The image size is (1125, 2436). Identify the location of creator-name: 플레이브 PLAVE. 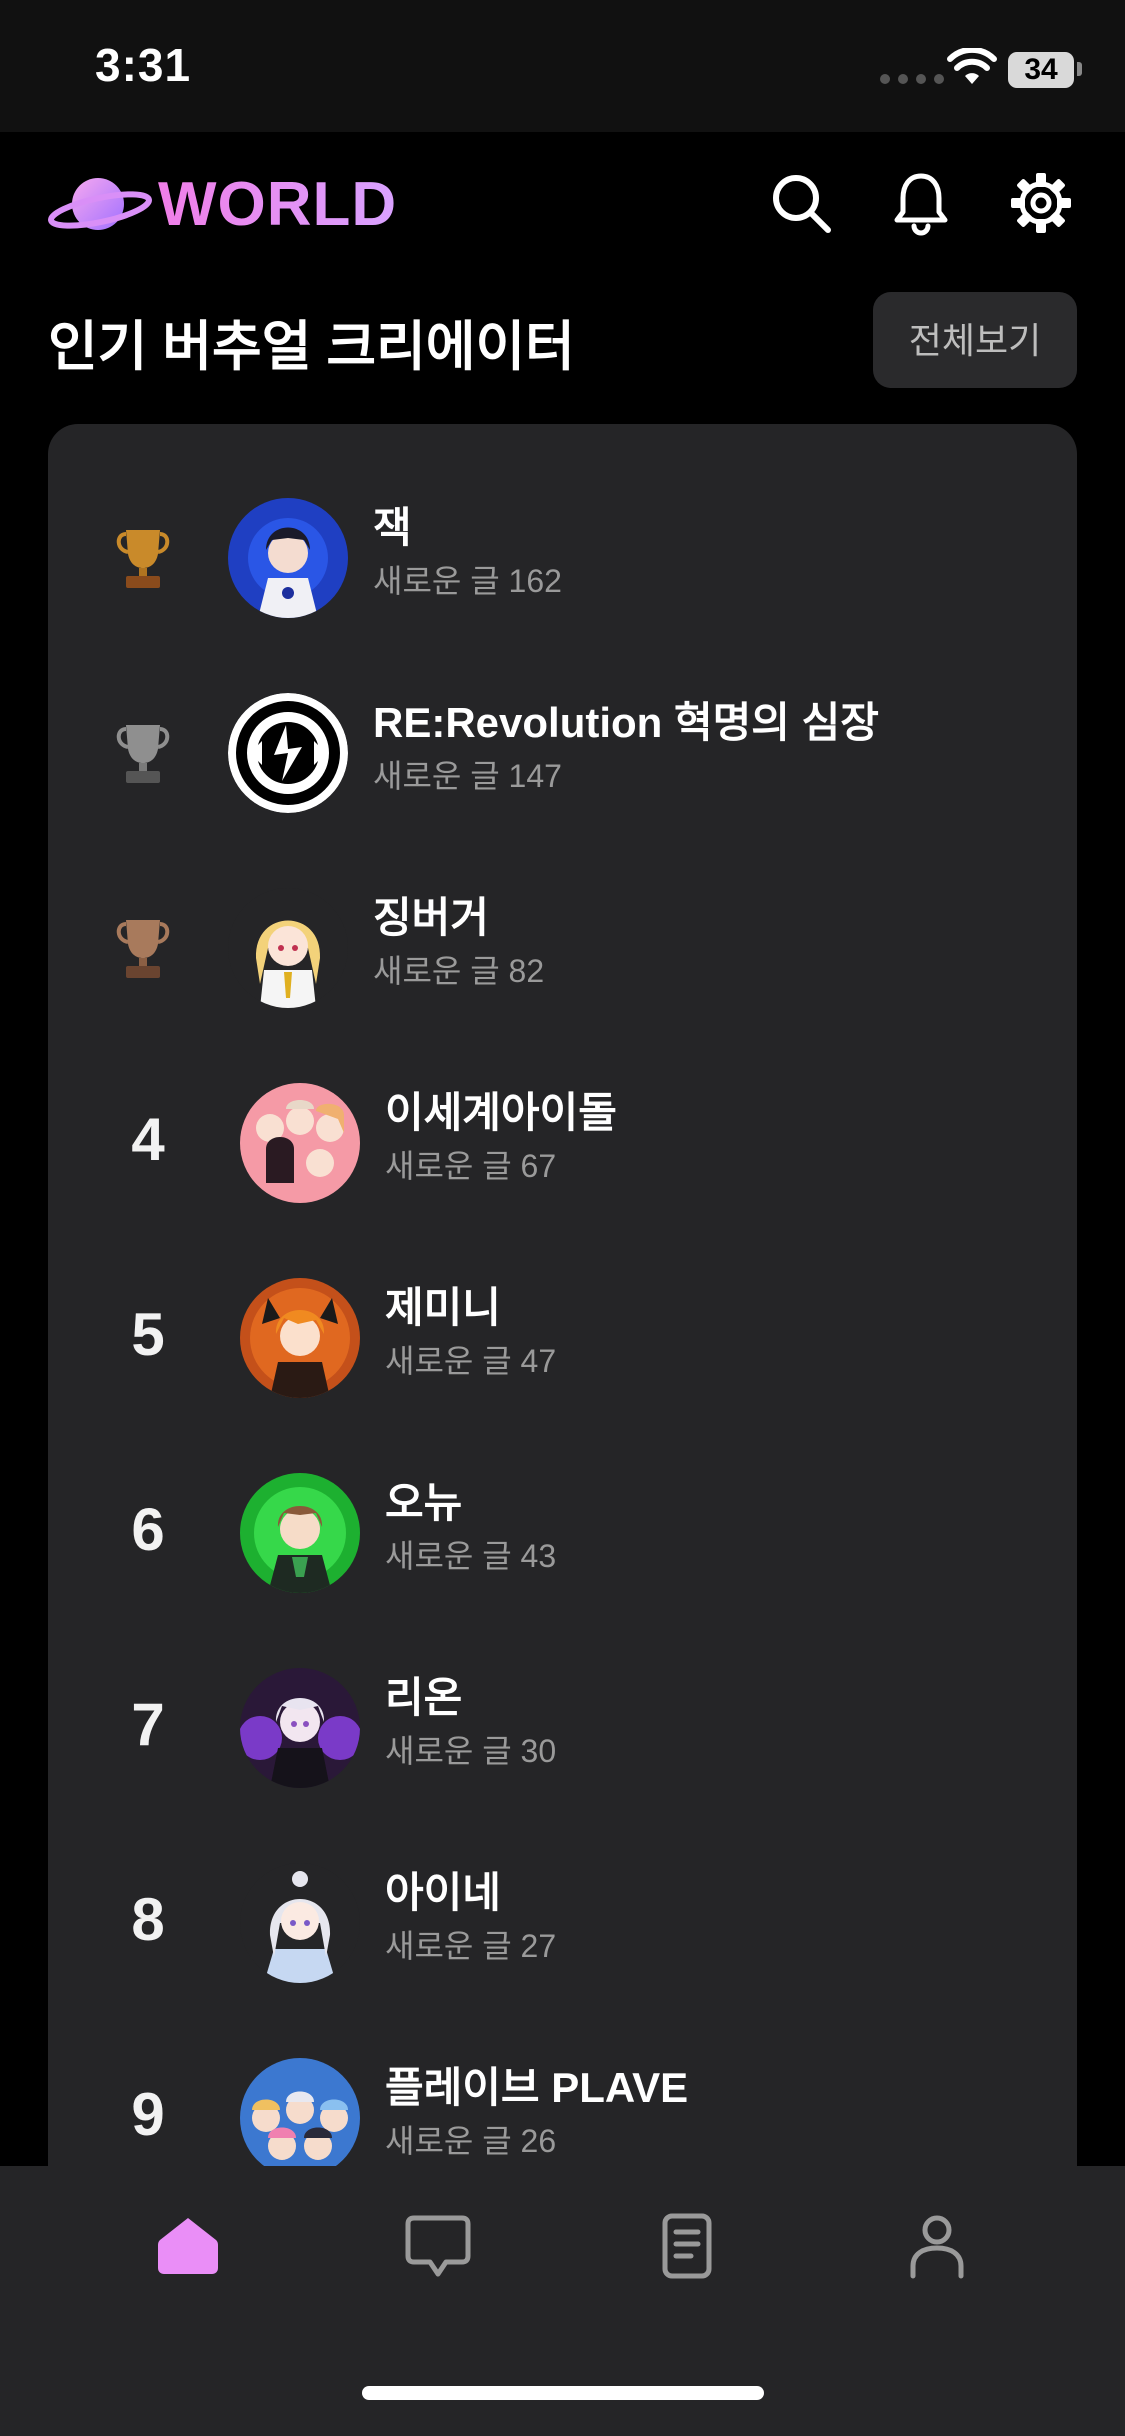
(537, 2087).